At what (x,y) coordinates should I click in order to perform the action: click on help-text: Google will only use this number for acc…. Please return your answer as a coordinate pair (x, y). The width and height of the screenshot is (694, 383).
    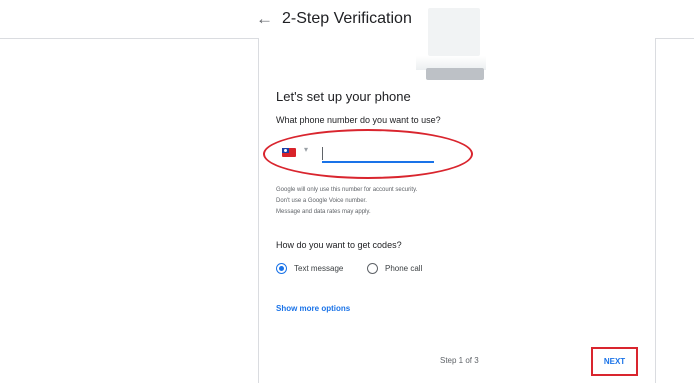
    Looking at the image, I should click on (346, 201).